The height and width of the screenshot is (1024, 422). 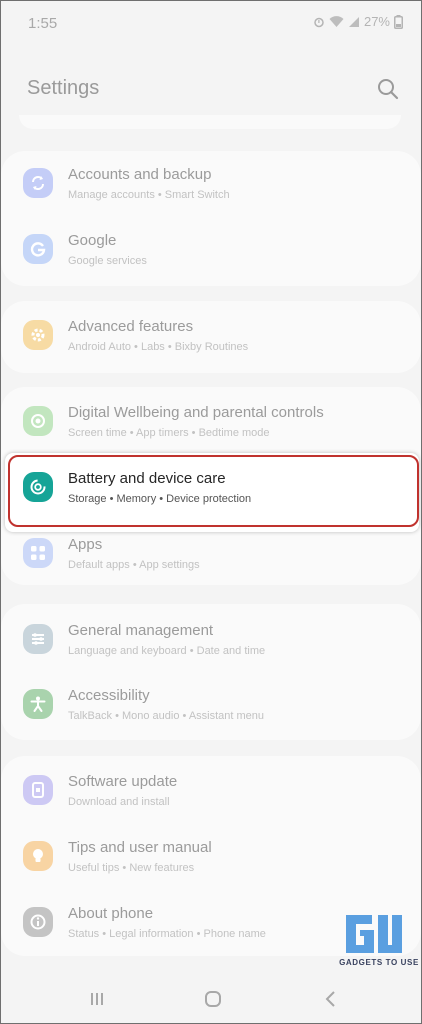 What do you see at coordinates (63, 88) in the screenshot?
I see `page-title: Settings` at bounding box center [63, 88].